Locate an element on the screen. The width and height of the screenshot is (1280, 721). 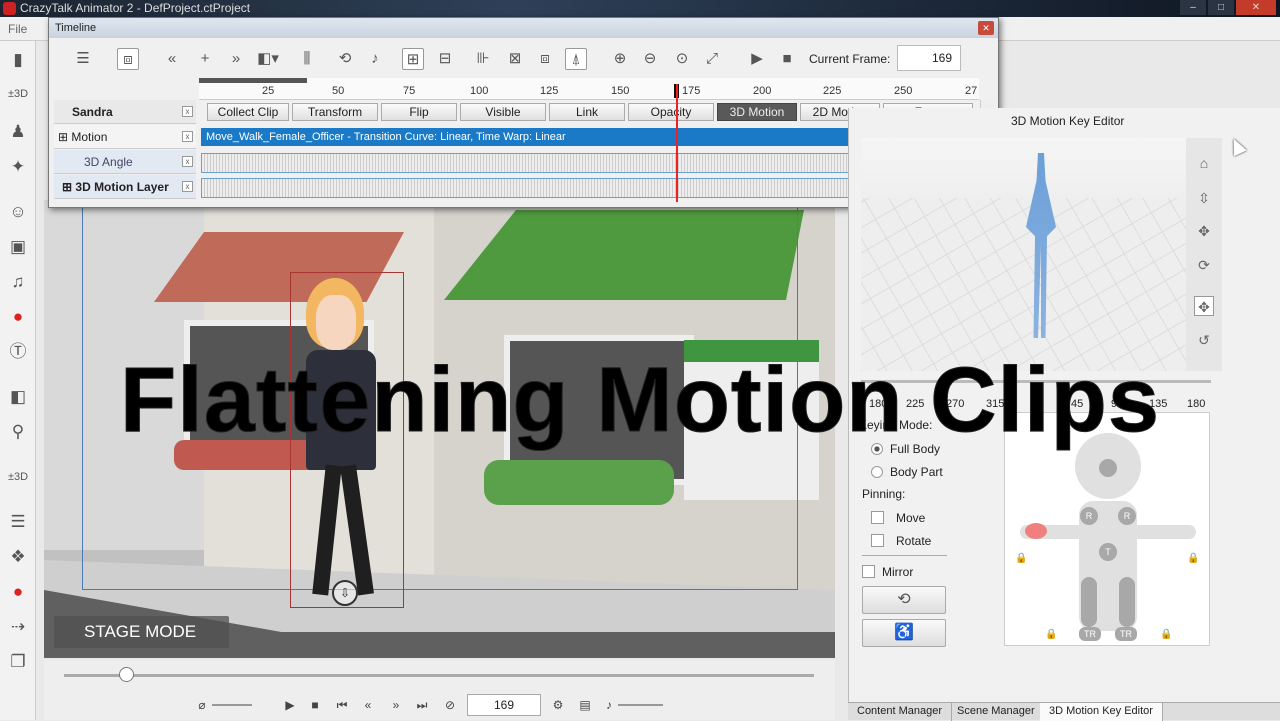
reset-icon: ↺ is located at coordinates (1204, 340).